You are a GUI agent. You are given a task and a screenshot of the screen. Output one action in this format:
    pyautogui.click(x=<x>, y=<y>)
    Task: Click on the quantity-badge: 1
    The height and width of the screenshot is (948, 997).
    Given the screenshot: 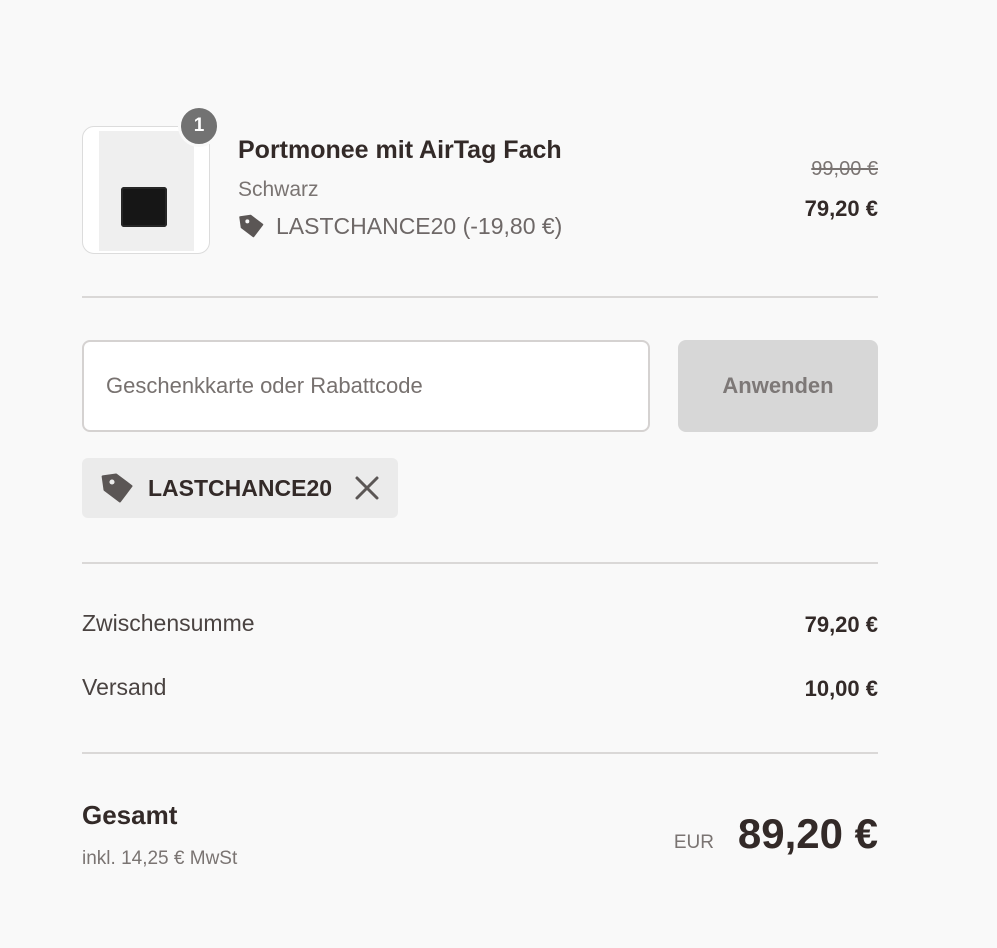 What is the action you would take?
    pyautogui.click(x=199, y=126)
    